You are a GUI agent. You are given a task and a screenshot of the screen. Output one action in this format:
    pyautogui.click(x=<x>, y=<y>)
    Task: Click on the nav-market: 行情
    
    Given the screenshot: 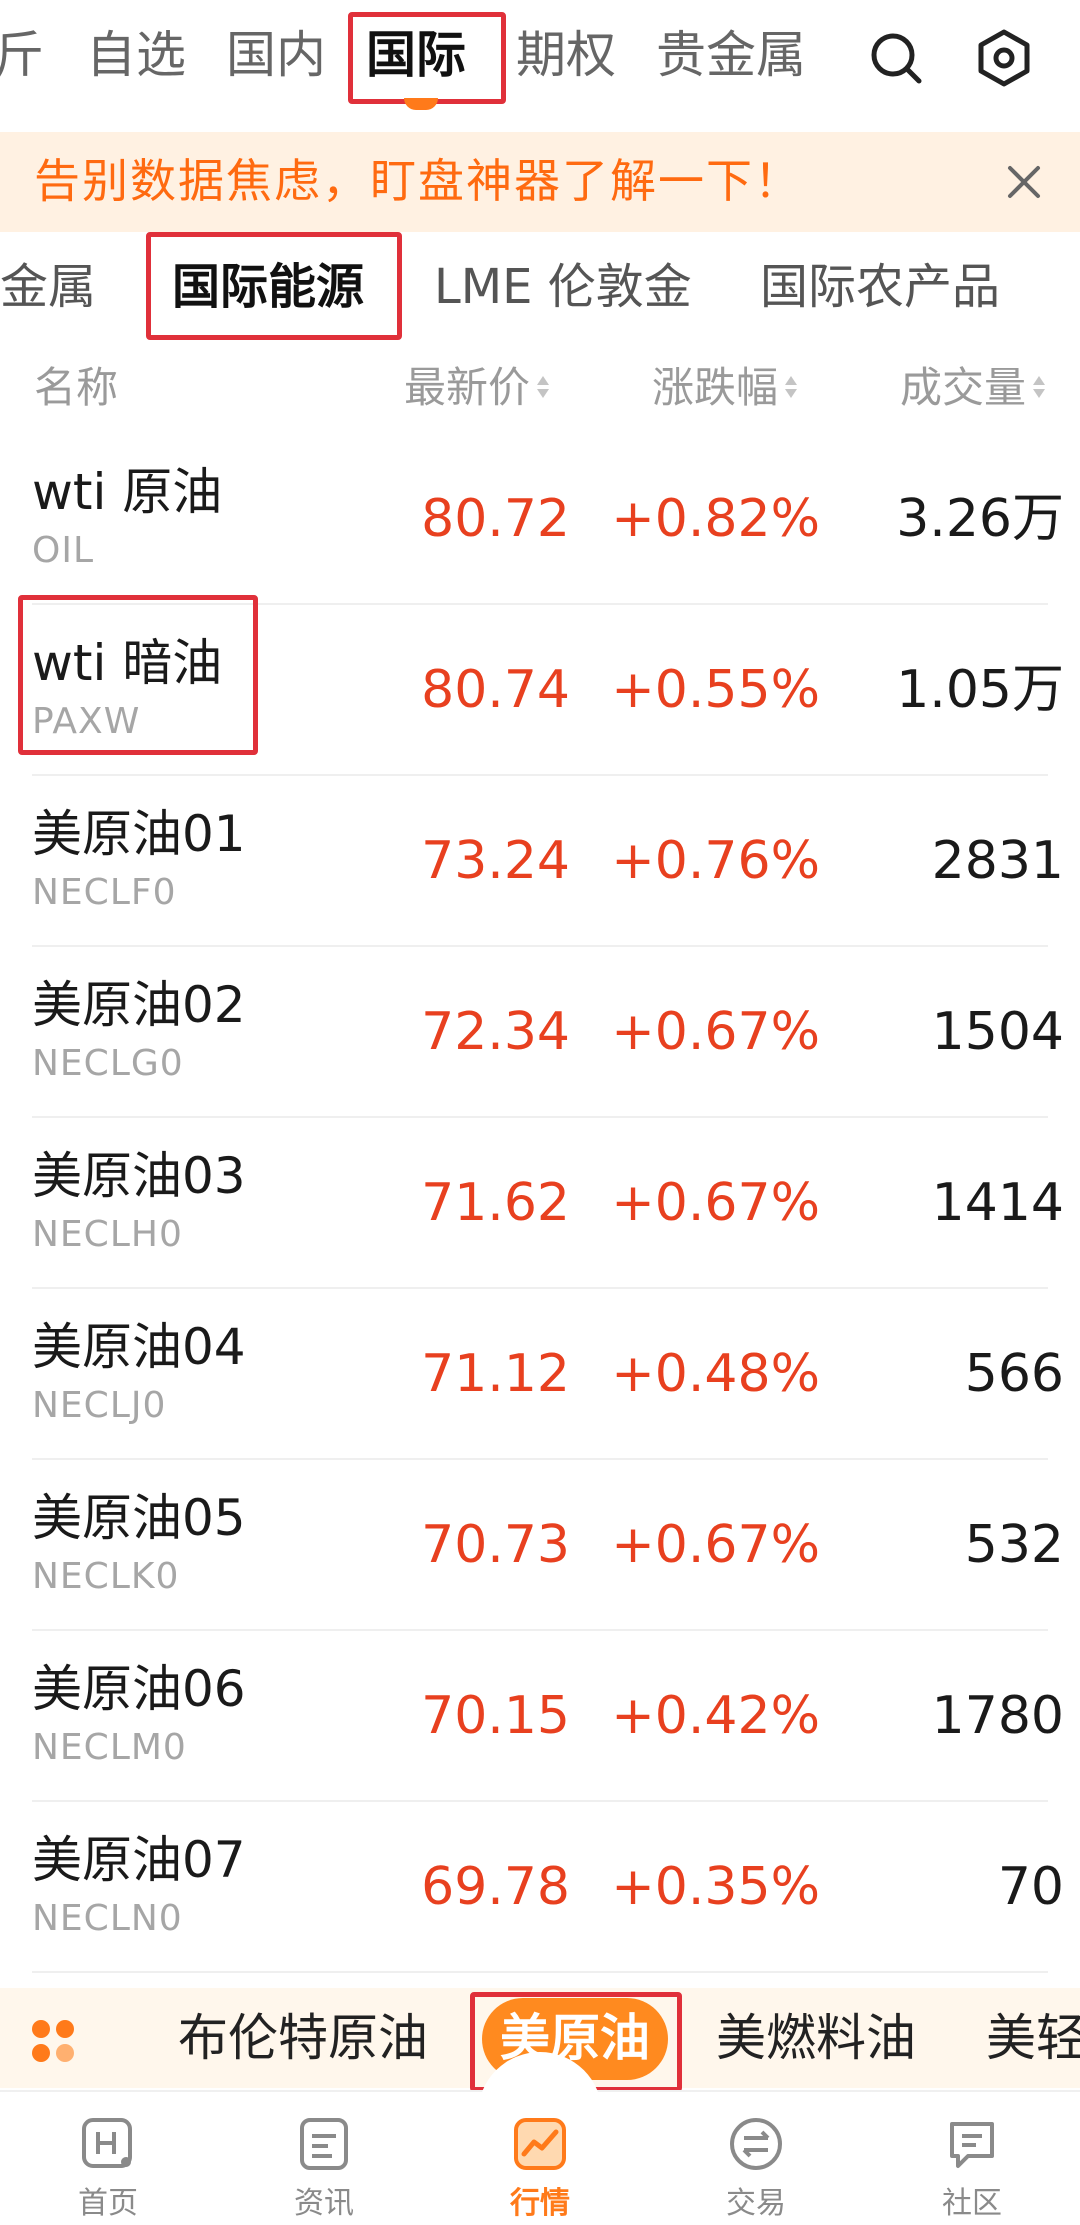 What is the action you would take?
    pyautogui.click(x=540, y=2158)
    